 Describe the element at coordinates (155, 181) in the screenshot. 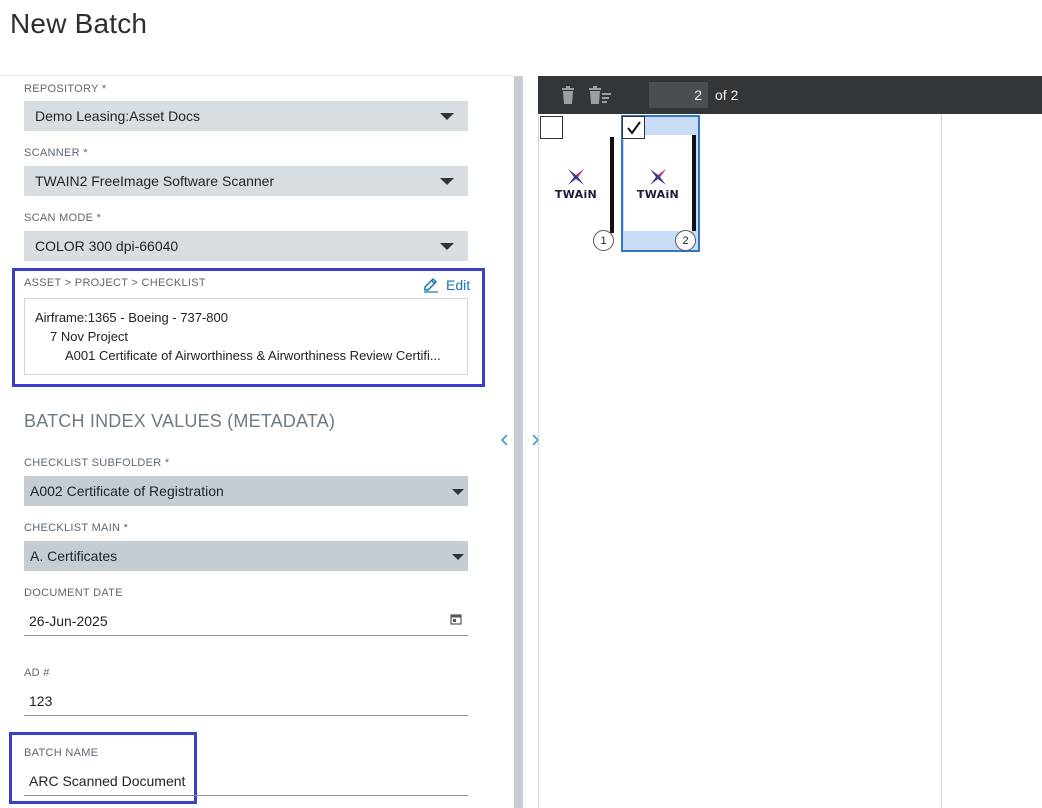

I see `scanner-value: TWAIN2 FreeImage Software Scanner` at that location.